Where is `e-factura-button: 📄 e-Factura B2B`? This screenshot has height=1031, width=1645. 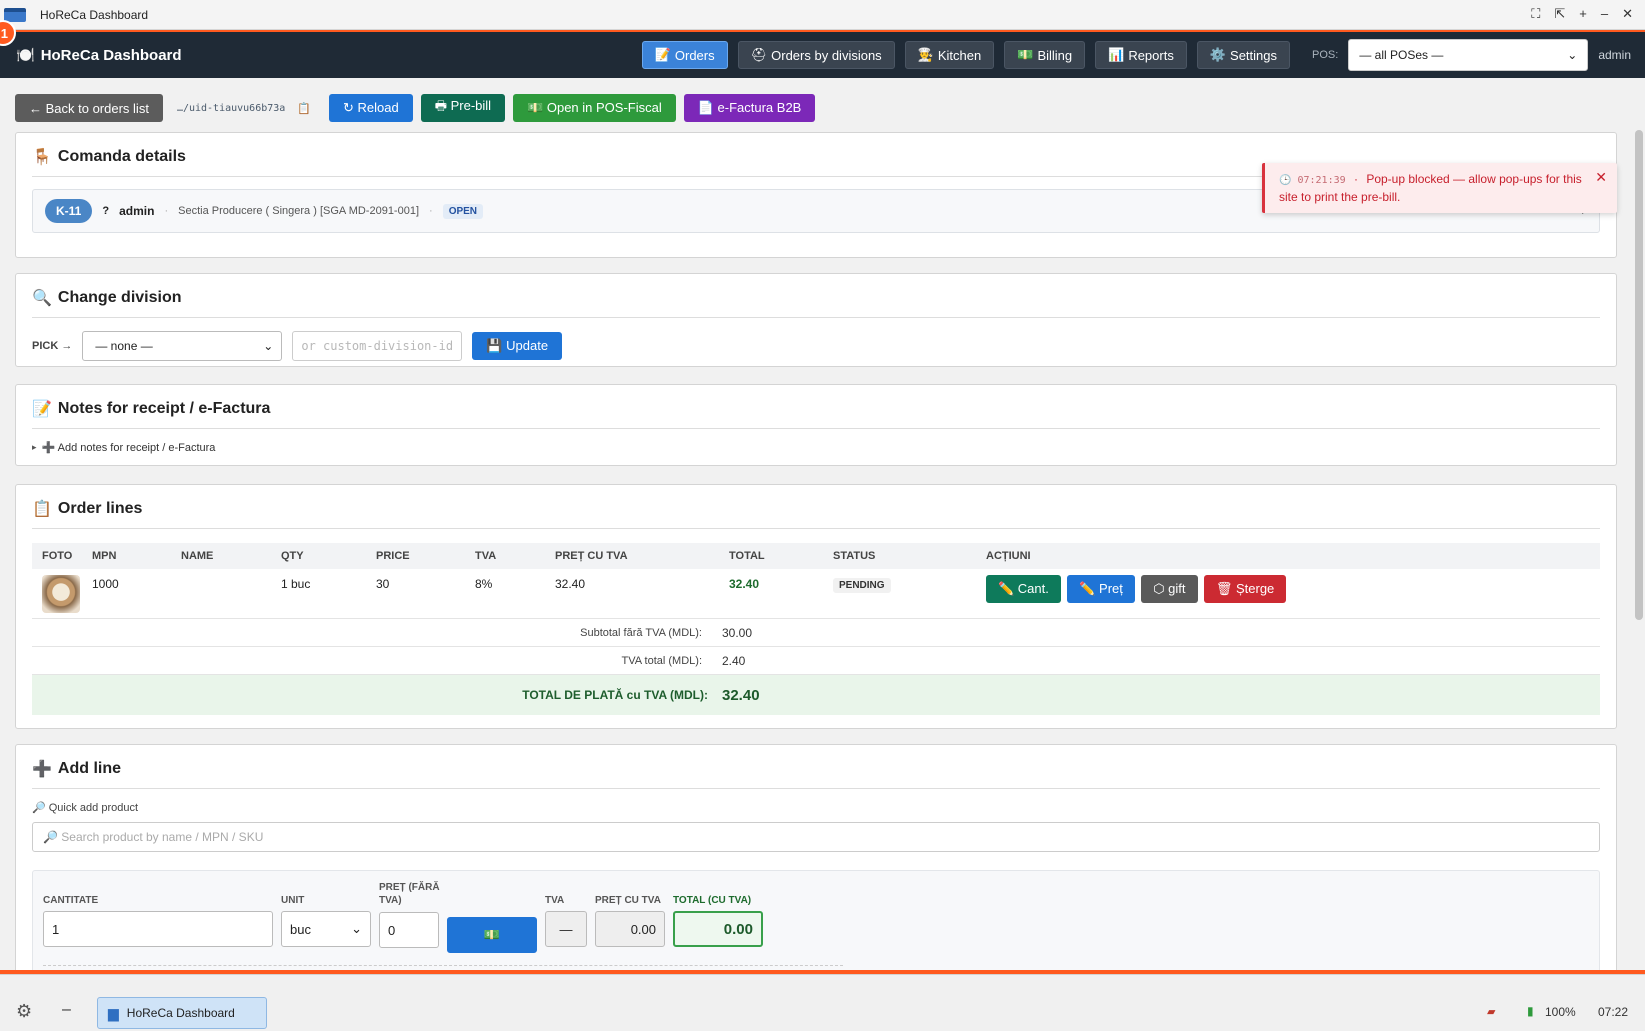 e-factura-button: 📄 e-Factura B2B is located at coordinates (749, 108).